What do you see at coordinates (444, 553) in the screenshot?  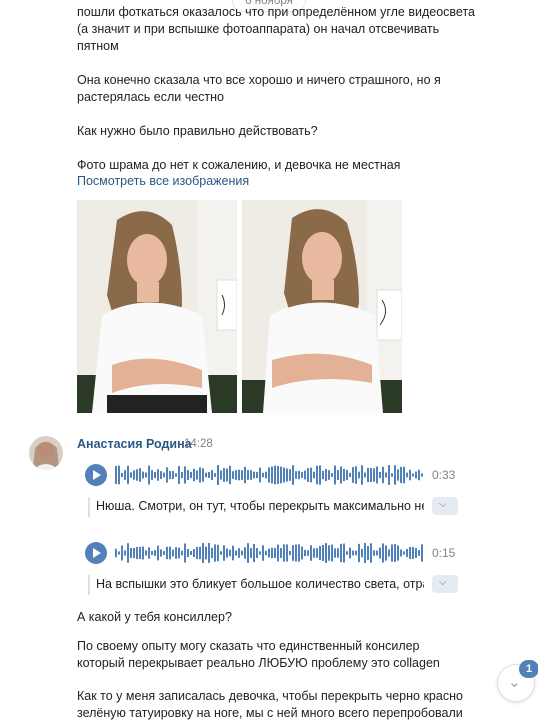 I see `voice-duration: 0:15` at bounding box center [444, 553].